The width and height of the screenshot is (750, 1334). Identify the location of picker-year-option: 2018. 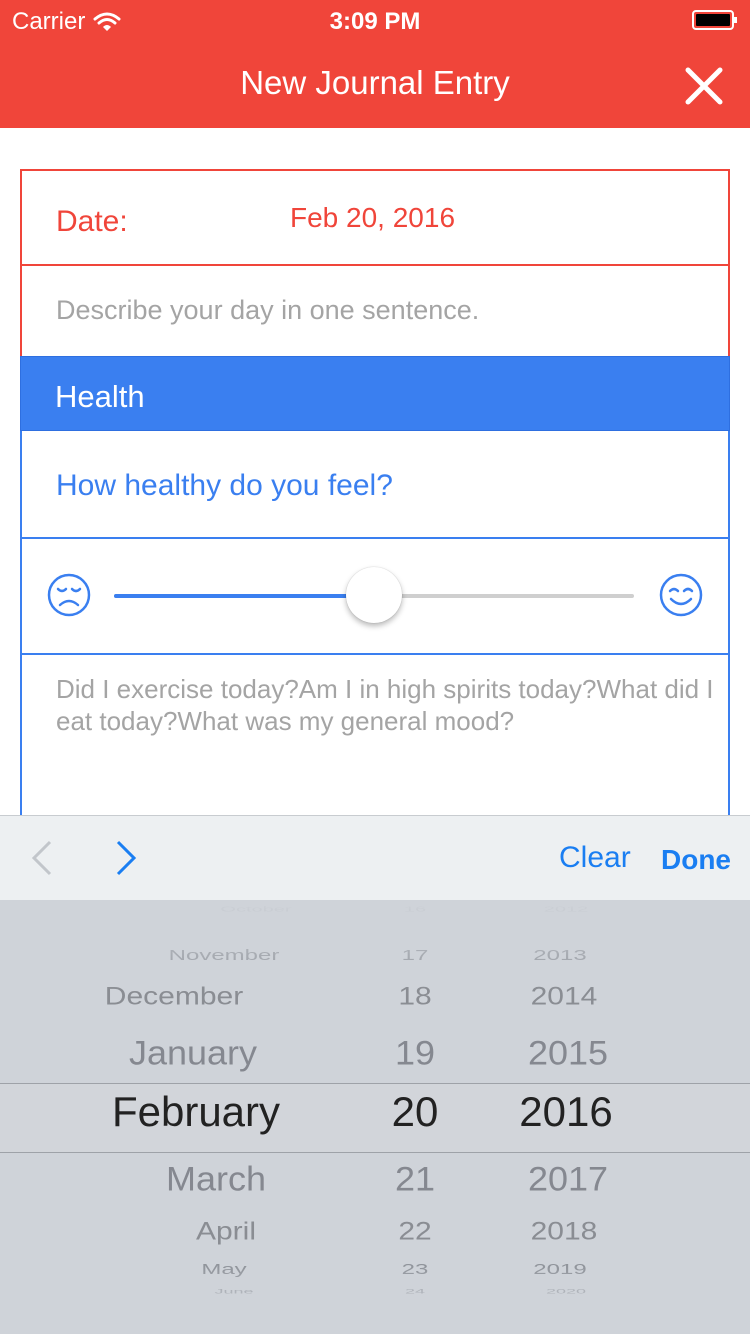
(564, 1232).